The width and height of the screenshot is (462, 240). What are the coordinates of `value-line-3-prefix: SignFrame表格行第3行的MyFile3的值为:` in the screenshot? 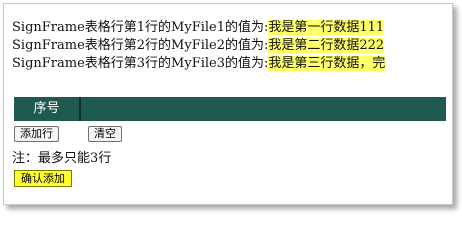 It's located at (140, 63).